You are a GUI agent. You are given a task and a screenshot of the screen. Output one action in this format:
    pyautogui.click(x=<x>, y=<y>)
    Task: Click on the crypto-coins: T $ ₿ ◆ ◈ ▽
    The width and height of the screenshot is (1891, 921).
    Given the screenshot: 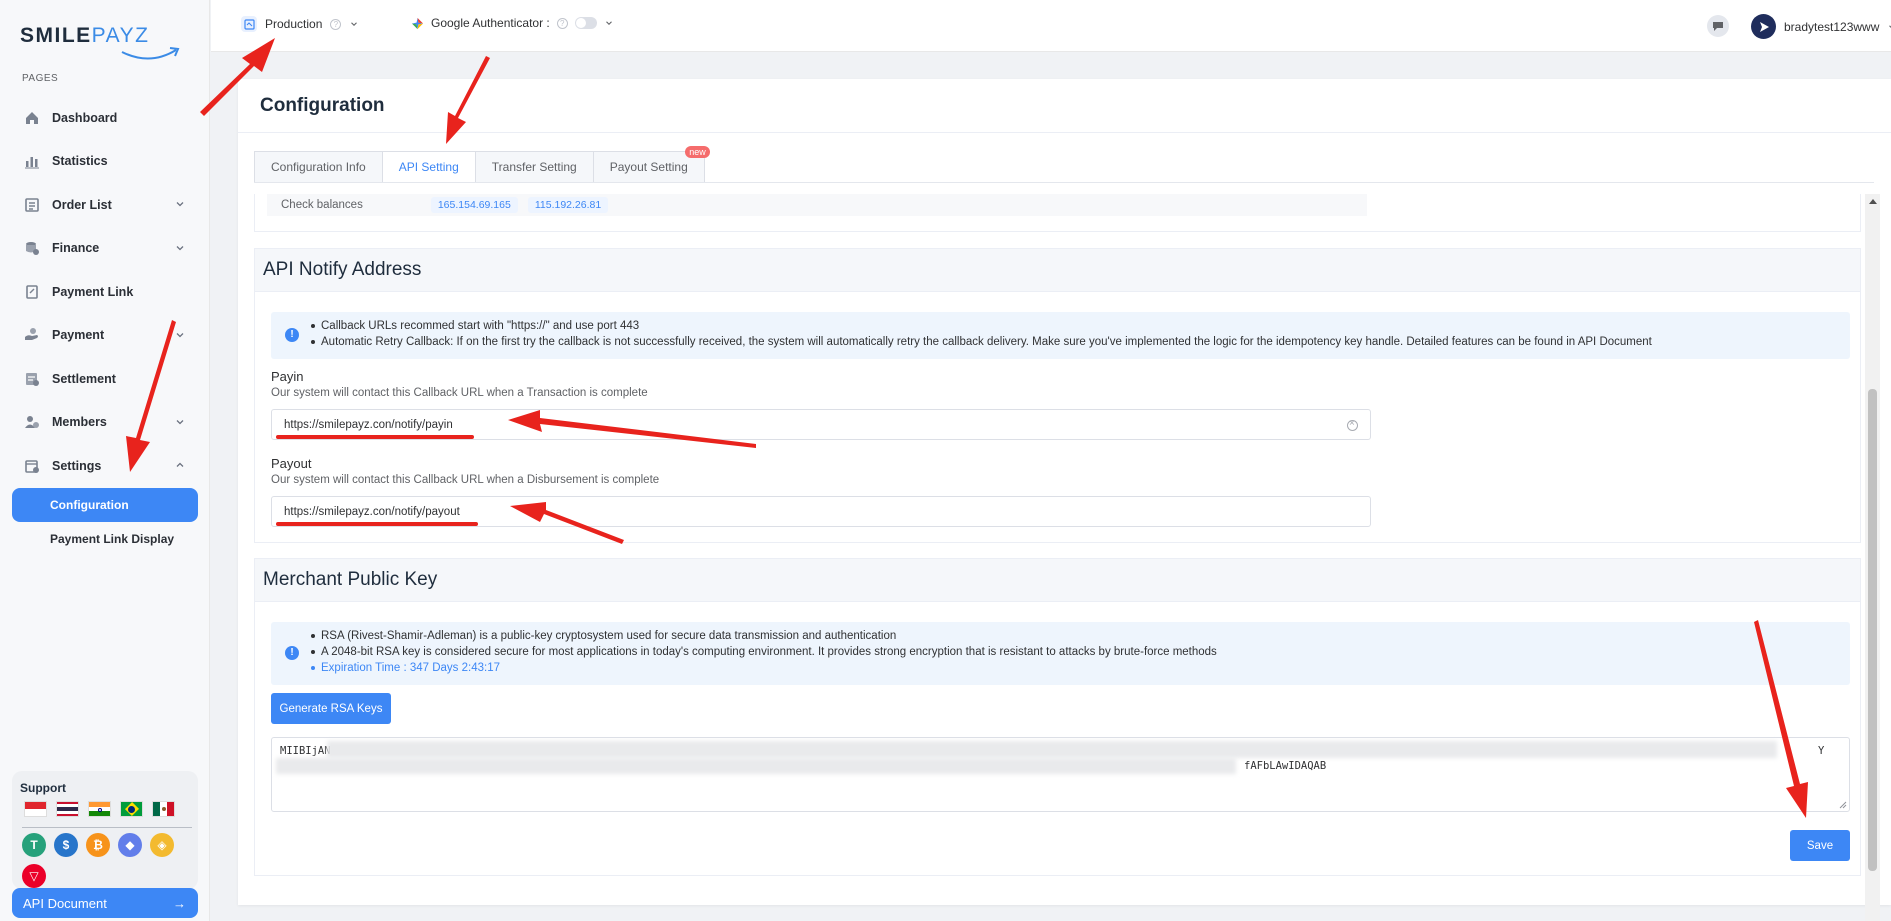 What is the action you would take?
    pyautogui.click(x=110, y=860)
    